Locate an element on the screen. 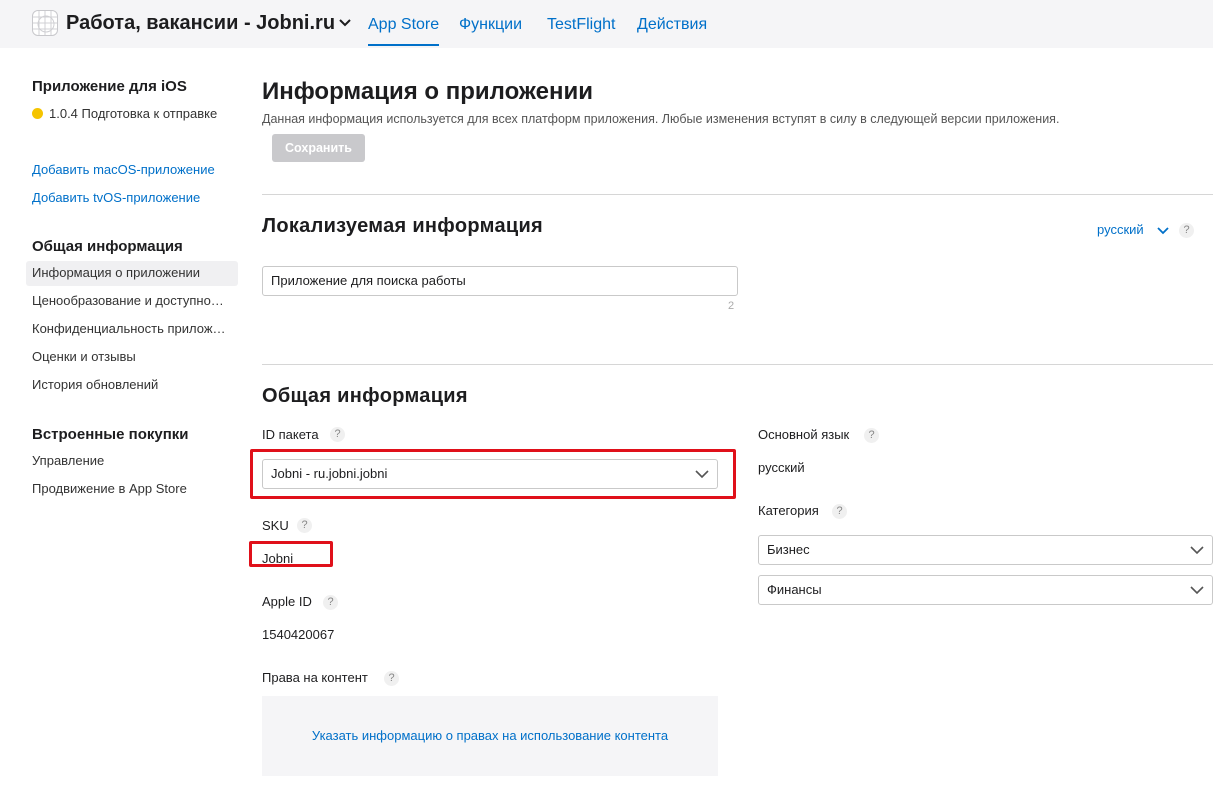  save-button: Сохранить is located at coordinates (318, 148).